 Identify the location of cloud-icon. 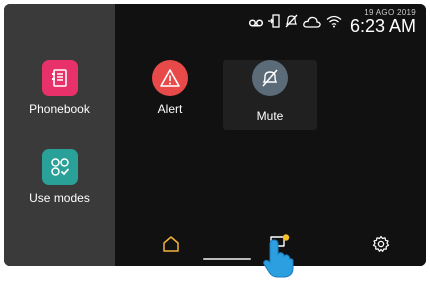
(312, 24).